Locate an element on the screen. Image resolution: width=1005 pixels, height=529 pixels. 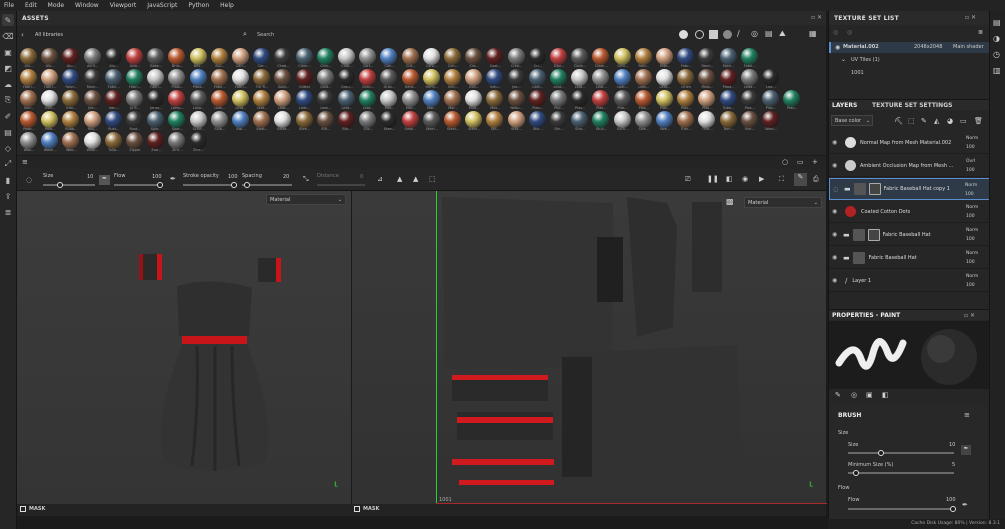
layer-row: ◉ Coated Cotton Dots Norm 100 is located at coordinates (909, 212).